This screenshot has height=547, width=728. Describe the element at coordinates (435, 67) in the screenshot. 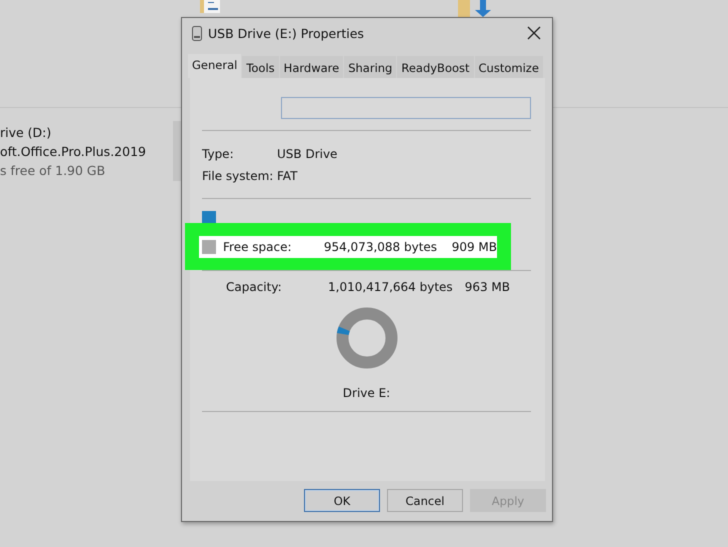

I see `tab: ReadyBoost` at that location.